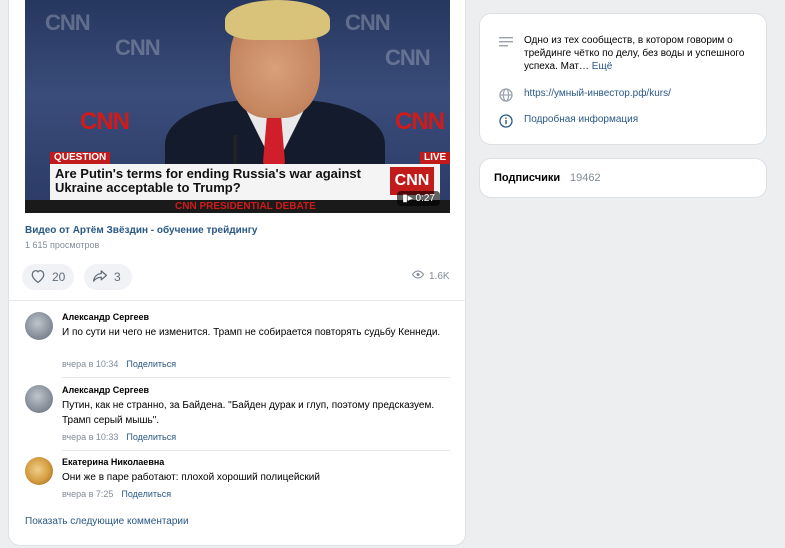 Image resolution: width=785 pixels, height=548 pixels. I want to click on views-counter: 1.6K, so click(430, 276).